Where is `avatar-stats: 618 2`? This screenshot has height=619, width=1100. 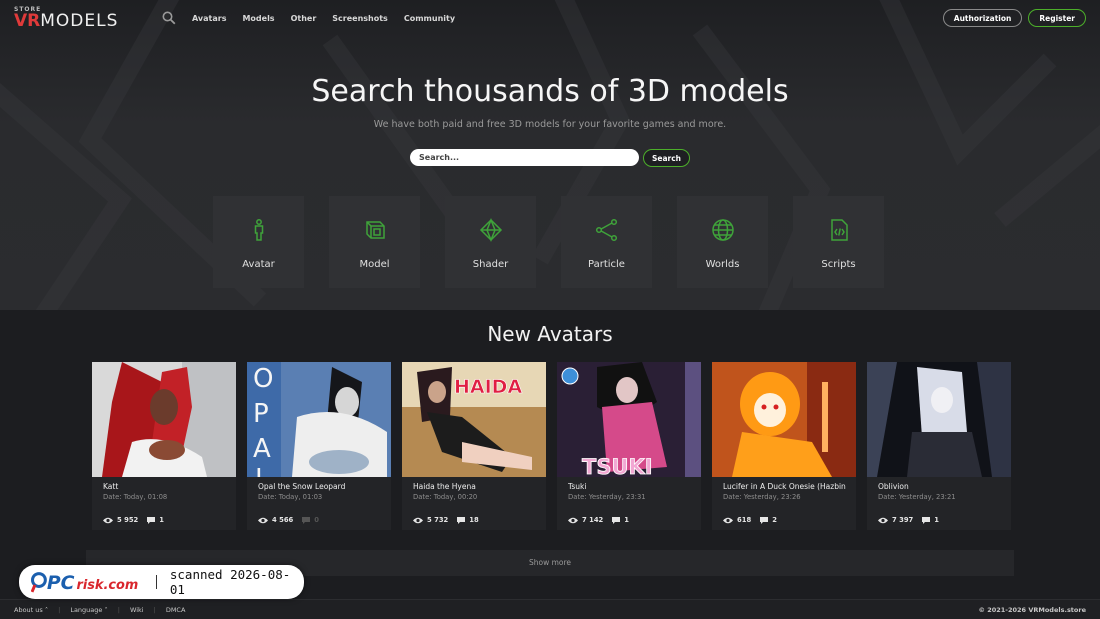 avatar-stats: 618 2 is located at coordinates (750, 520).